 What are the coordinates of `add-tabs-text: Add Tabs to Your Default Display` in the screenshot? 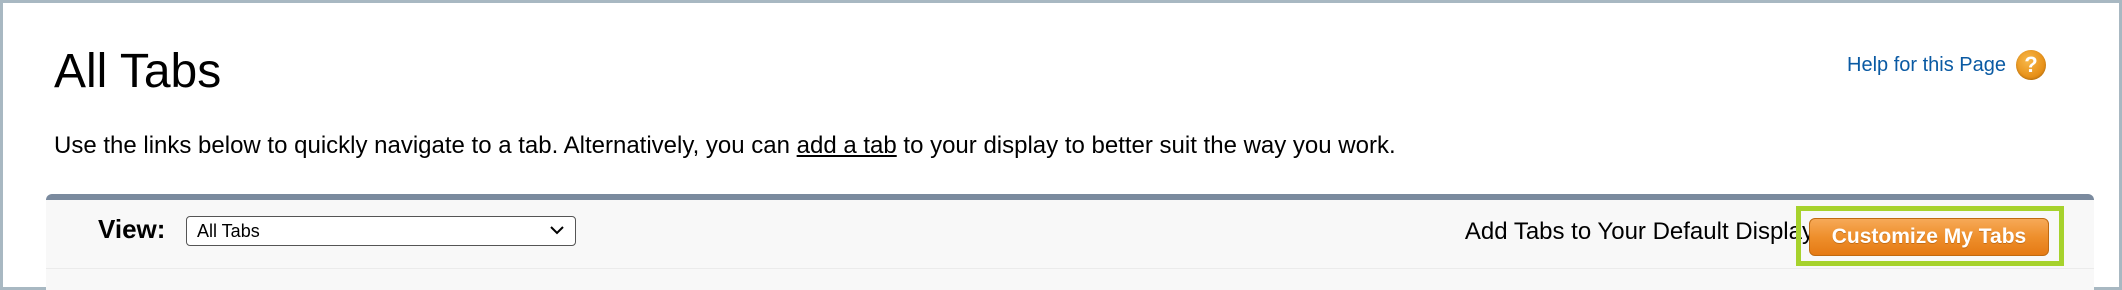 It's located at (1639, 231).